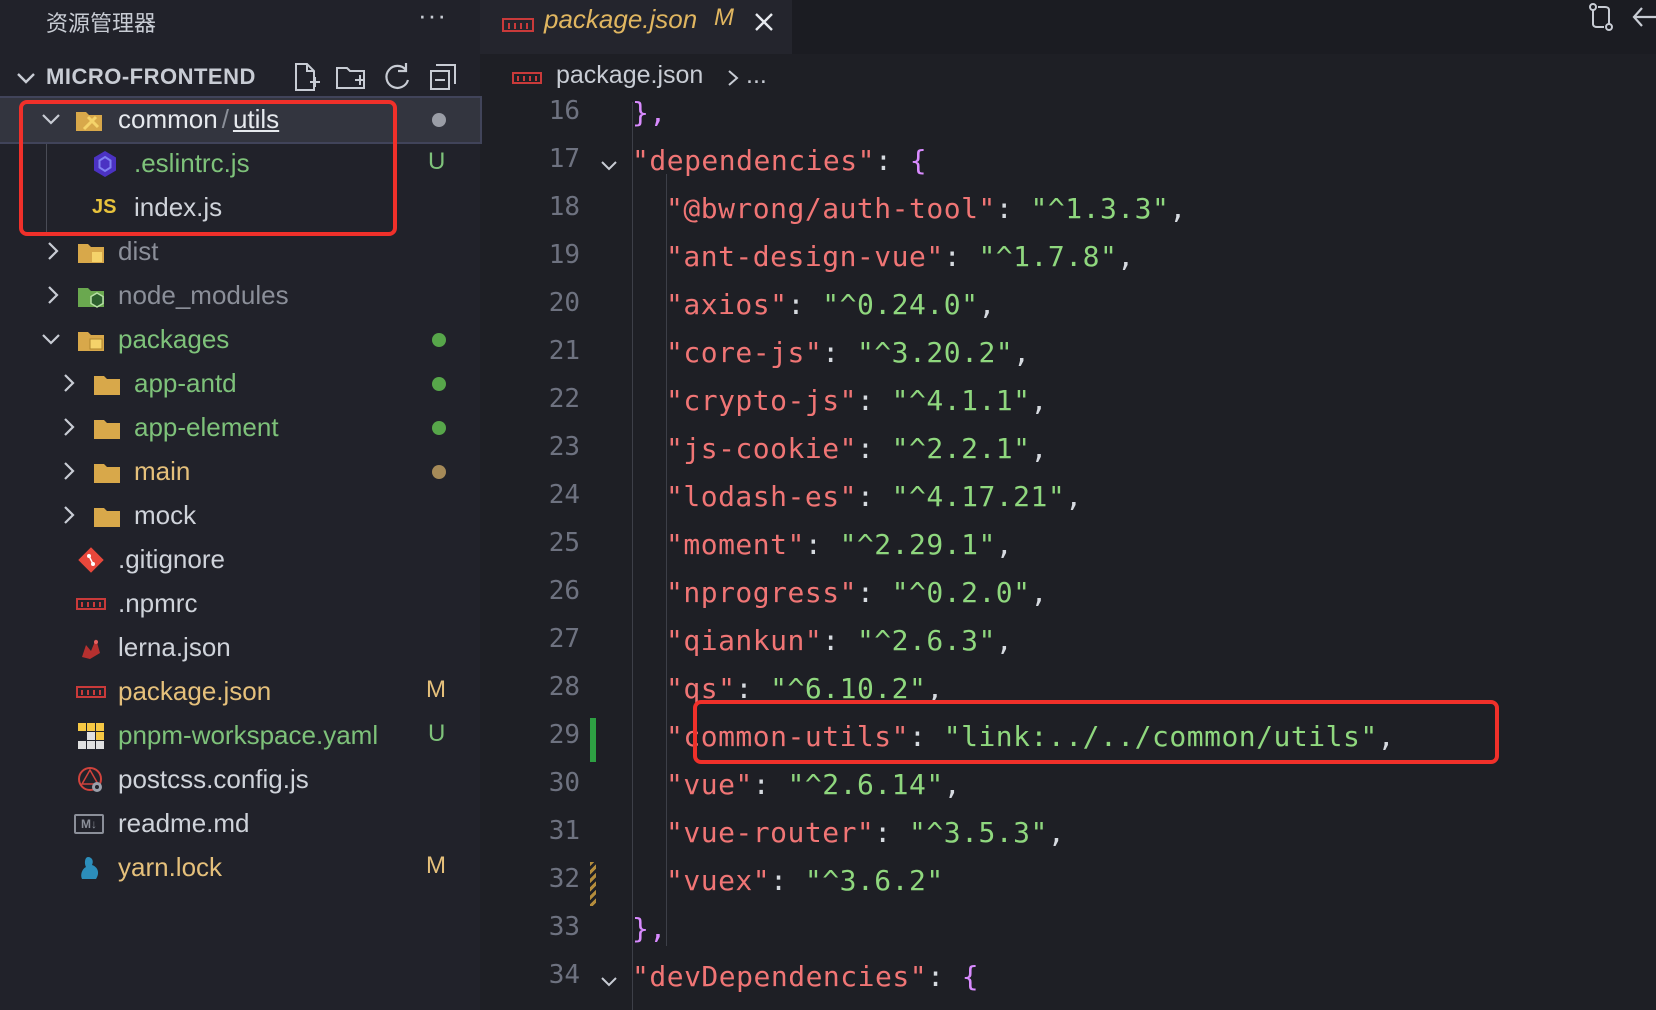  What do you see at coordinates (848, 688) in the screenshot?
I see `json-string-value: "^6.10.2"` at bounding box center [848, 688].